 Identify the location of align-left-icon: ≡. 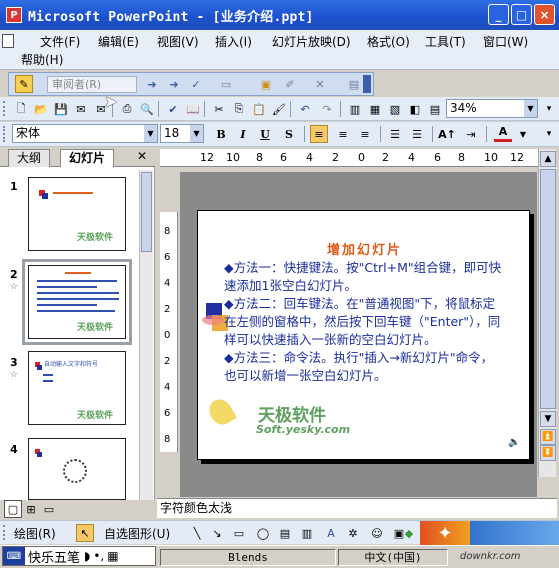
(319, 134).